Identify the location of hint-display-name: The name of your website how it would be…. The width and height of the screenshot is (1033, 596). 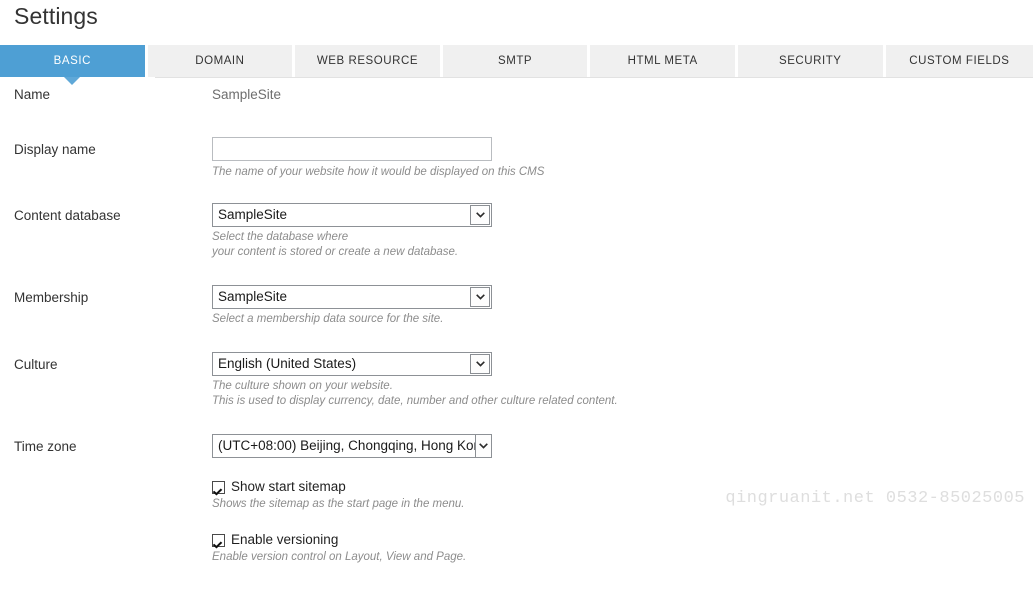
(378, 172).